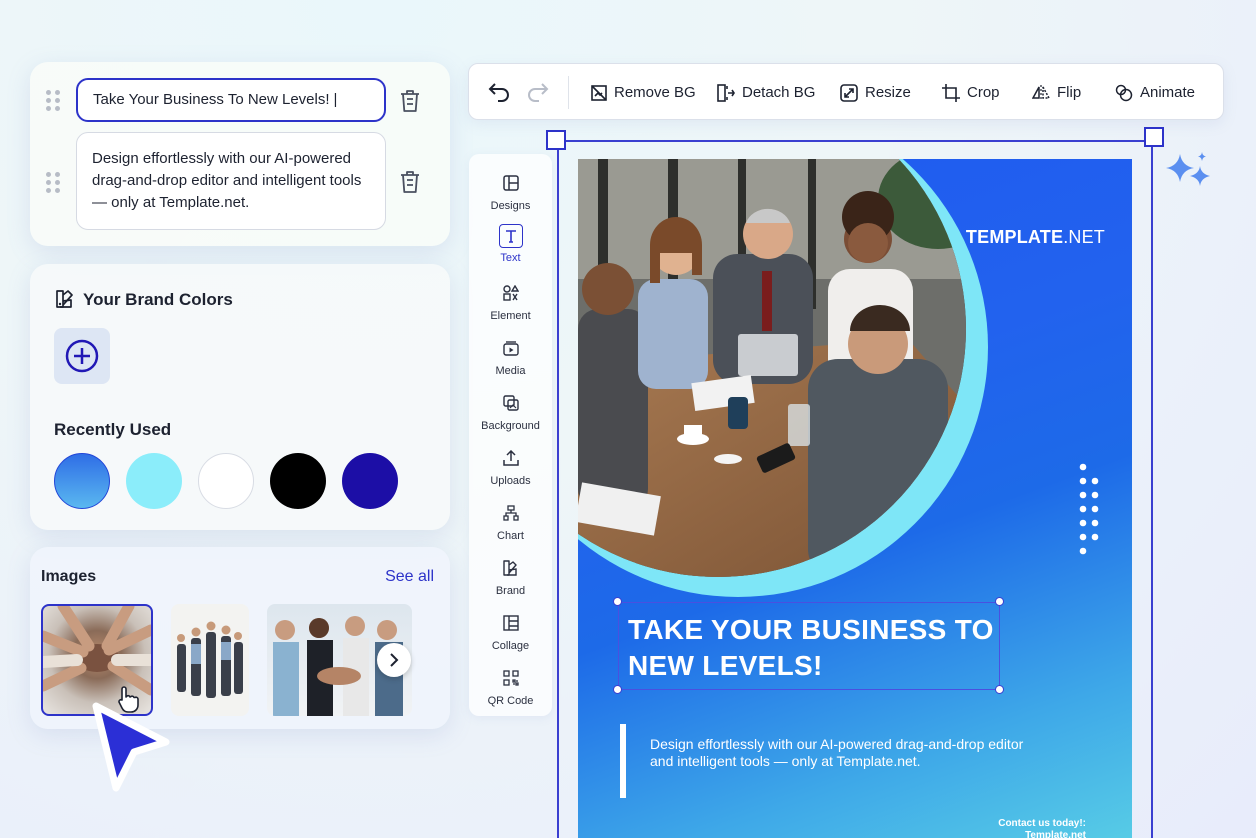 Image resolution: width=1256 pixels, height=838 pixels. Describe the element at coordinates (511, 403) in the screenshot. I see `background-icon` at that location.